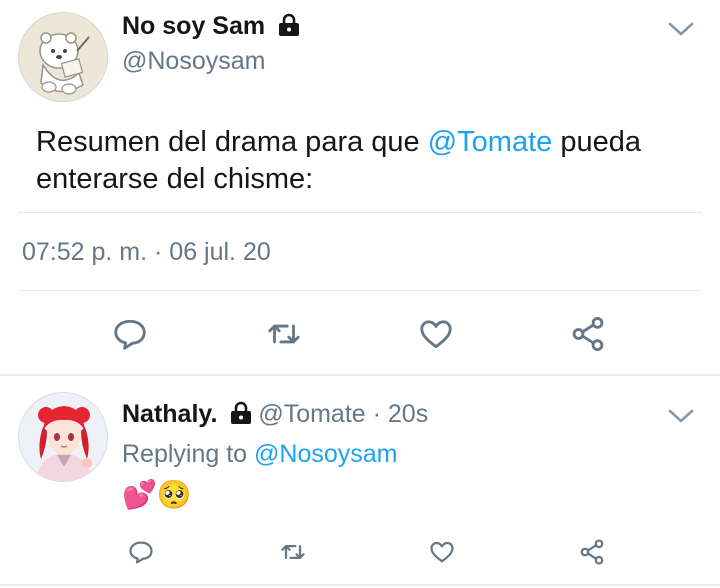 This screenshot has height=588, width=720. I want to click on reply-author-avatar, so click(63, 437).